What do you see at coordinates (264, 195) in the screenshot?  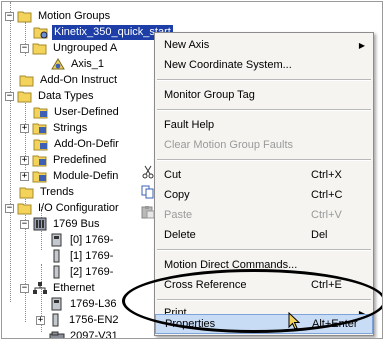 I see `menu-item-copy: Copy Ctrl+C` at bounding box center [264, 195].